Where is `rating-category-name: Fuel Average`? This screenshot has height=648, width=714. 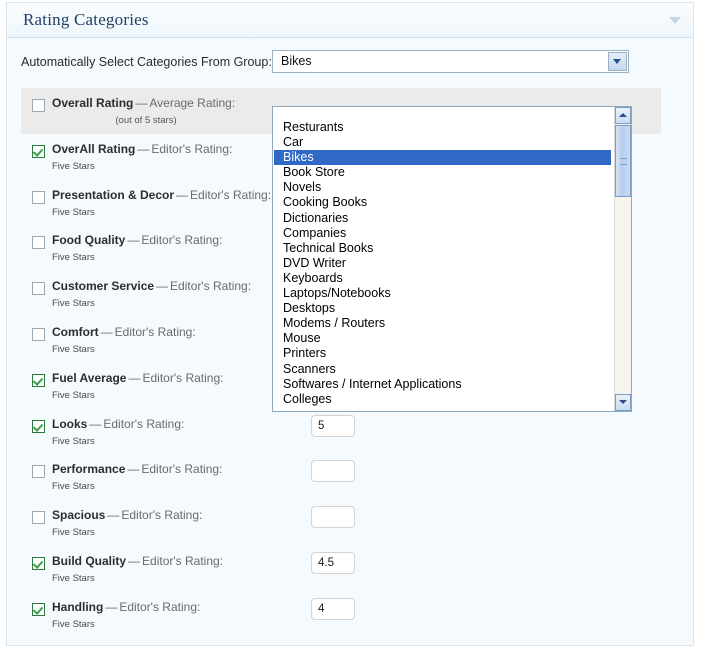
rating-category-name: Fuel Average is located at coordinates (89, 377).